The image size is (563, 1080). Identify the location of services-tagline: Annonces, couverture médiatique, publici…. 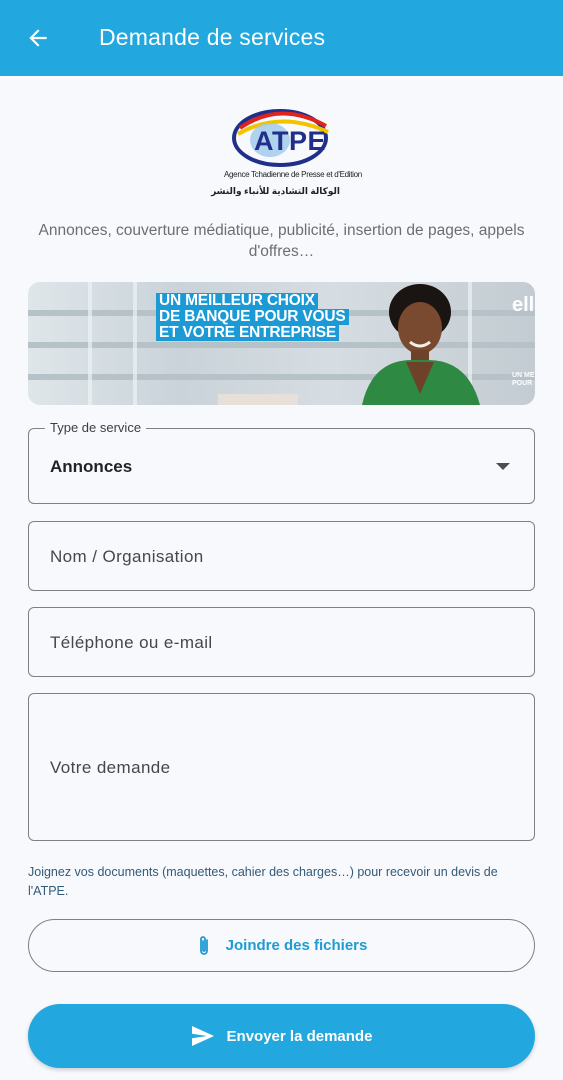
(281, 241).